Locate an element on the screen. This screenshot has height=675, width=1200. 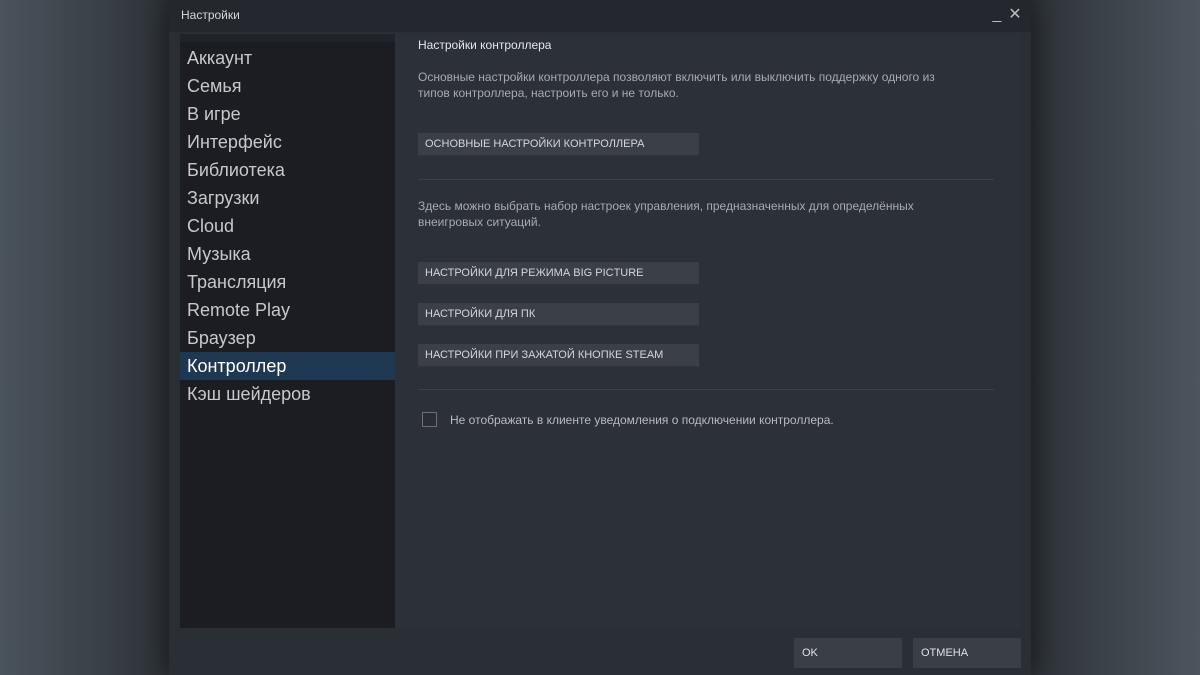
sidebar-item-shader-cache: Кэш шейдеров is located at coordinates (287, 394).